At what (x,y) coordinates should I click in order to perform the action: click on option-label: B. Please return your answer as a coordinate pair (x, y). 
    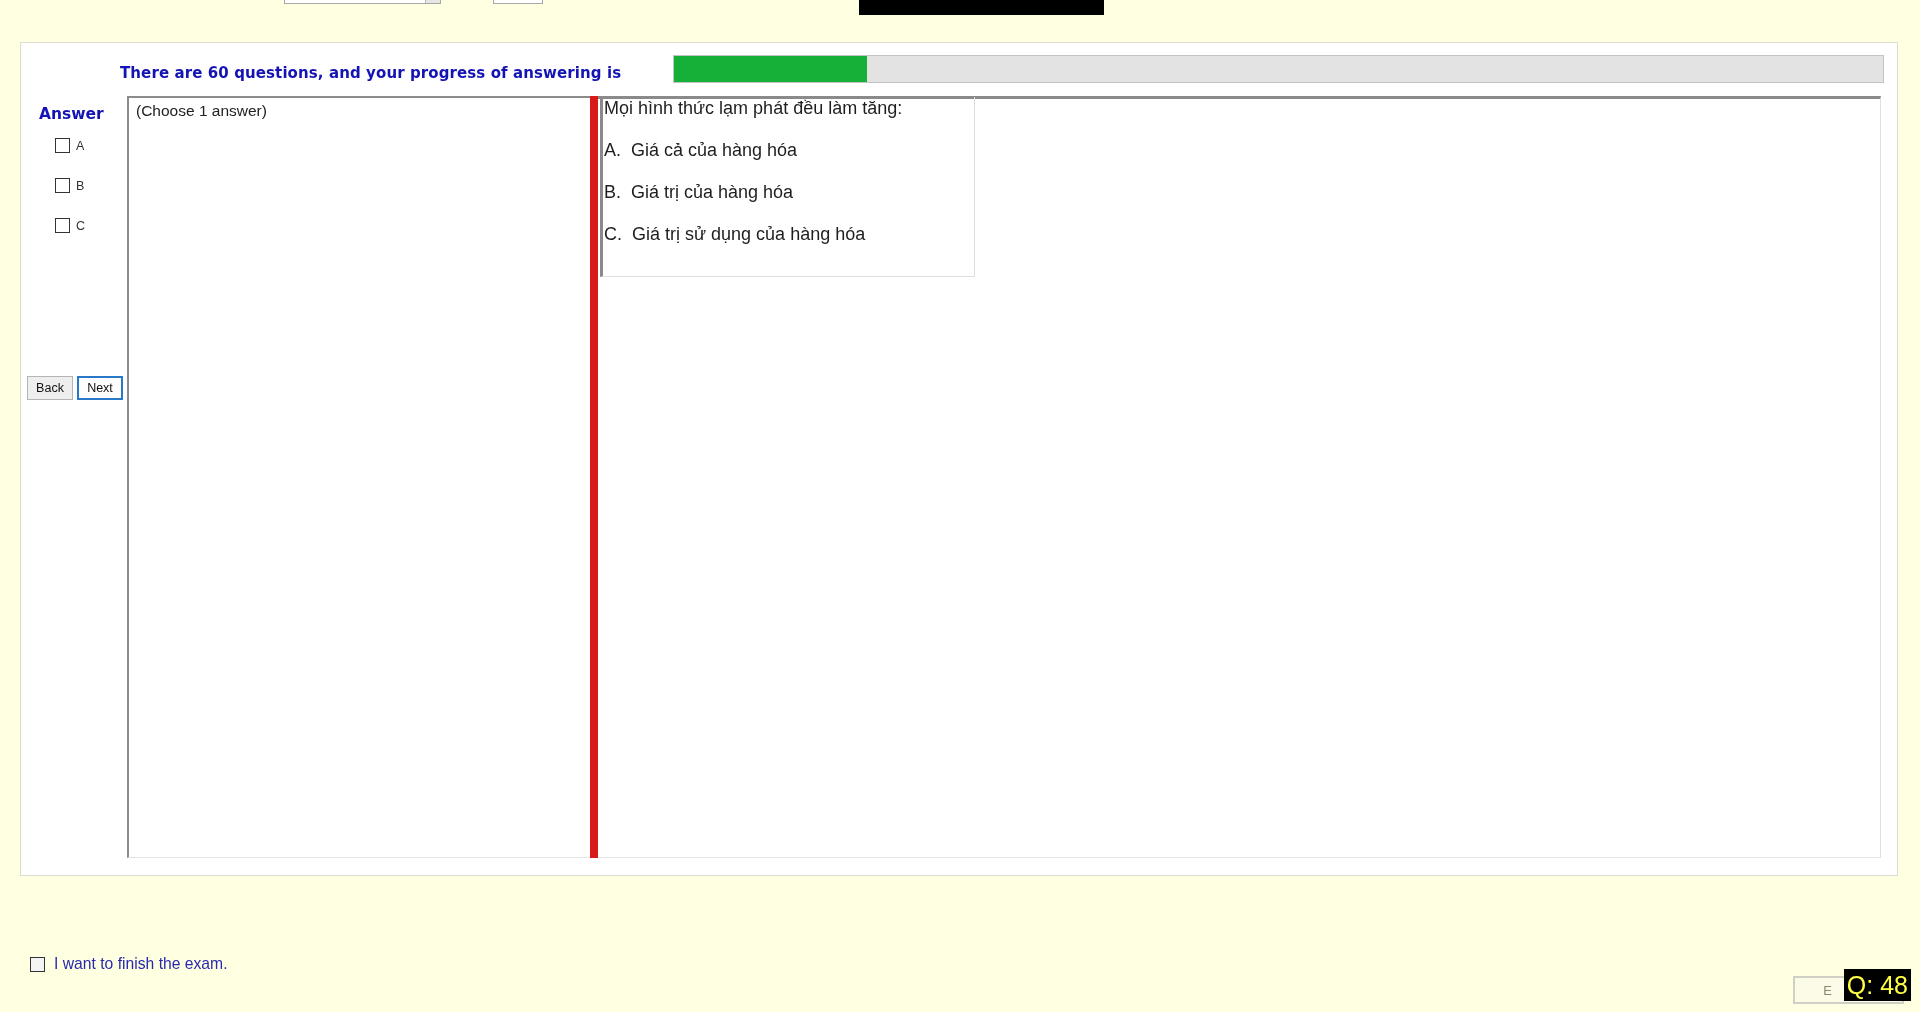
    Looking at the image, I should click on (80, 185).